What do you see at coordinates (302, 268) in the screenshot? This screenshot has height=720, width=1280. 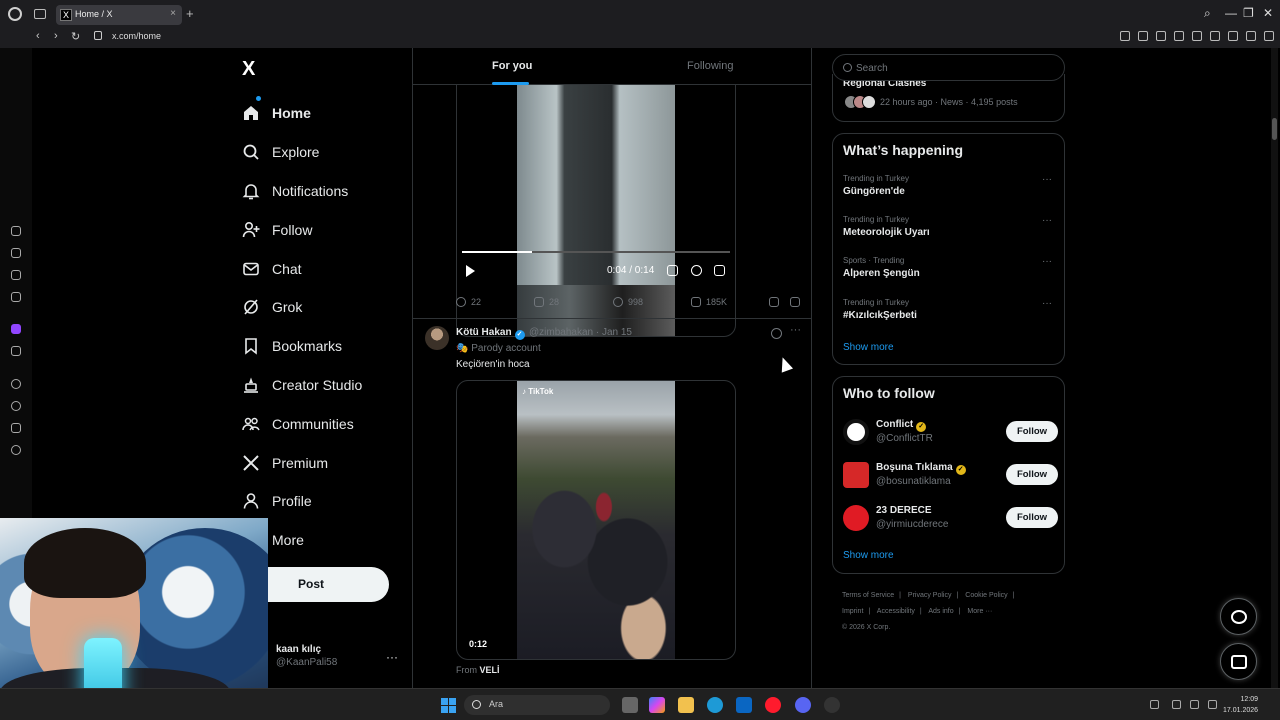 I see `nav-chat: Chat` at bounding box center [302, 268].